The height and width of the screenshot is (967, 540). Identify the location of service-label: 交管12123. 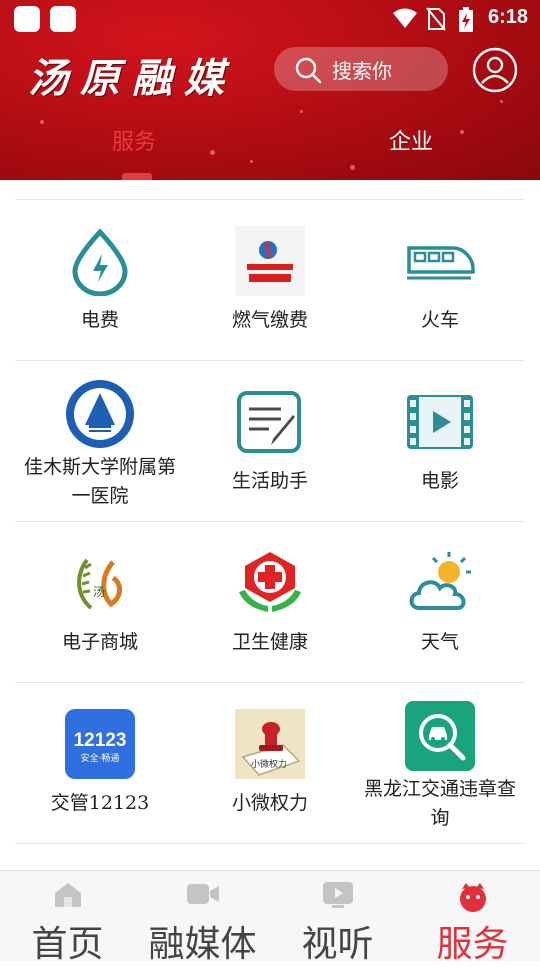
(100, 803).